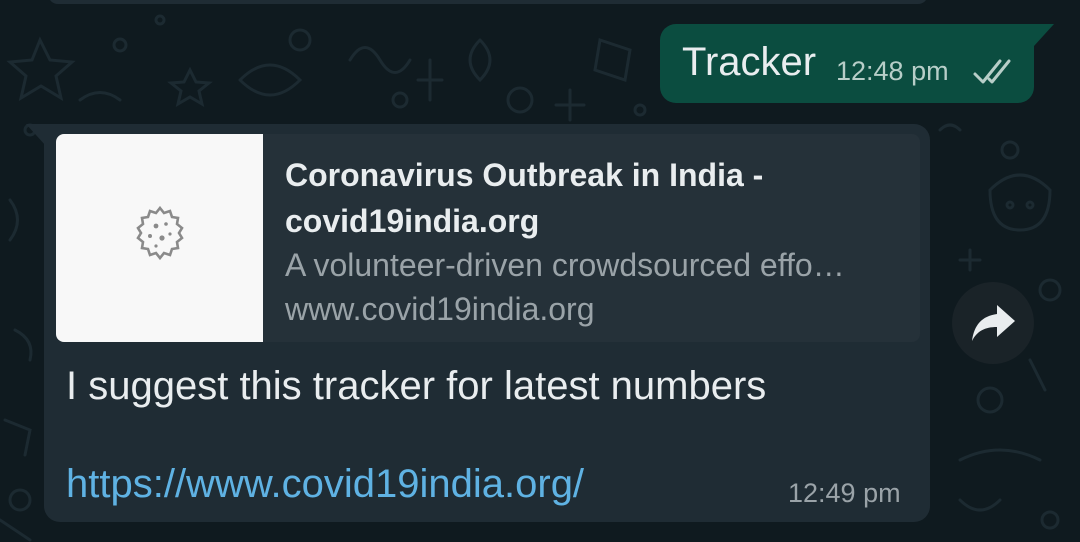  What do you see at coordinates (440, 309) in the screenshot?
I see `link-preview-domain: www.covid19india.org` at bounding box center [440, 309].